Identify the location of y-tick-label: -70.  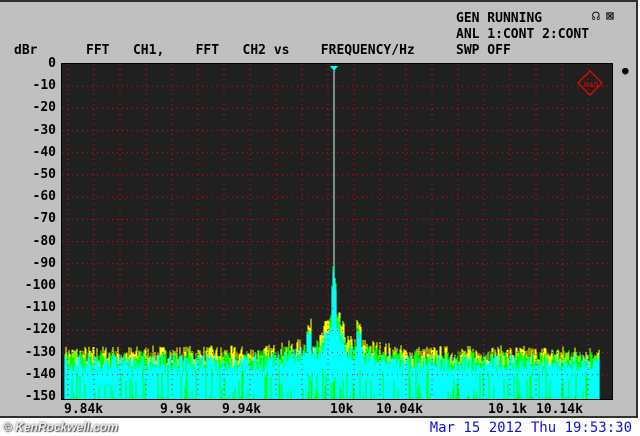
(44, 219).